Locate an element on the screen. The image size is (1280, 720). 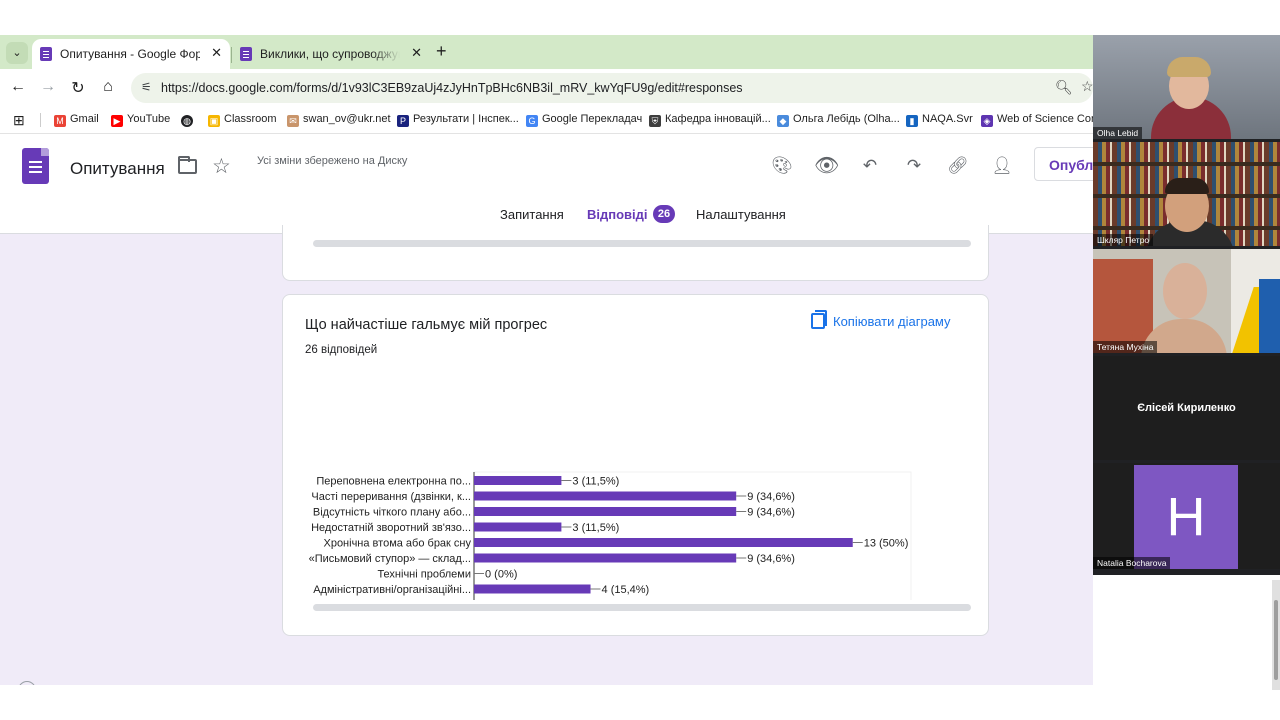
publish-button: Опублі is located at coordinates (1063, 164).